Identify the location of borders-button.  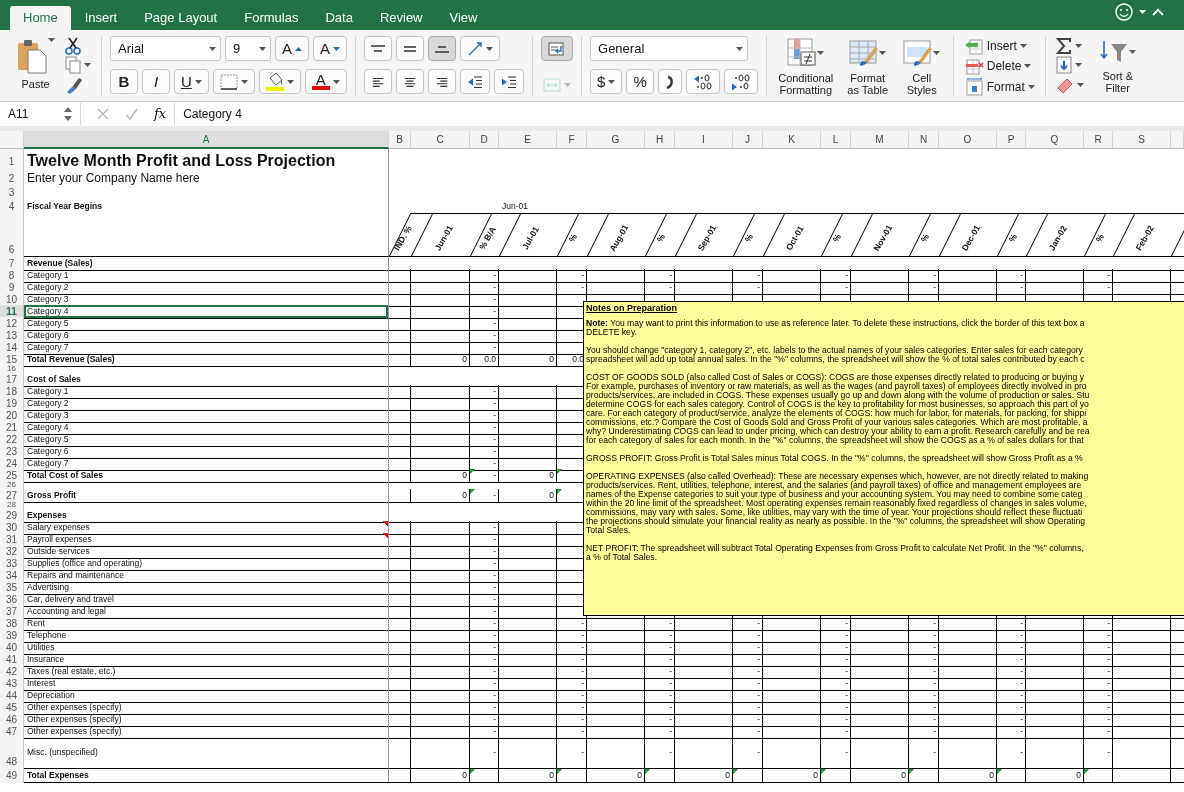
(233, 81).